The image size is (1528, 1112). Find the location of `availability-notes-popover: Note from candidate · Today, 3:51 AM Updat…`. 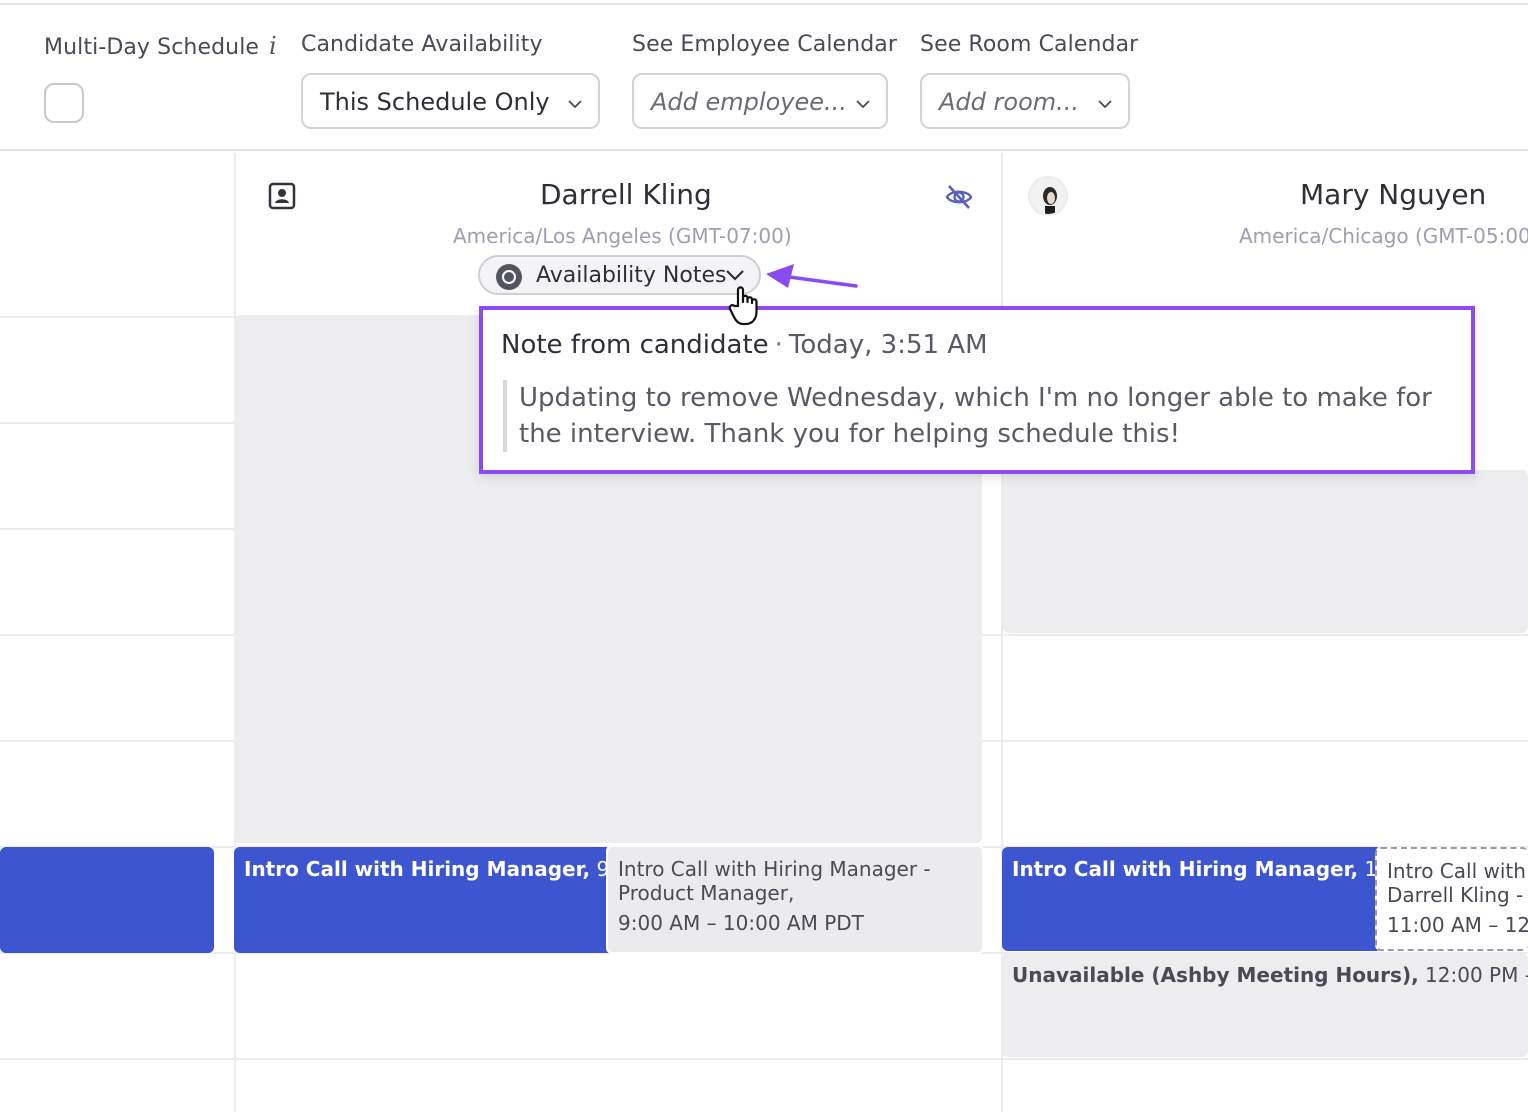

availability-notes-popover: Note from candidate · Today, 3:51 AM Updat… is located at coordinates (977, 390).